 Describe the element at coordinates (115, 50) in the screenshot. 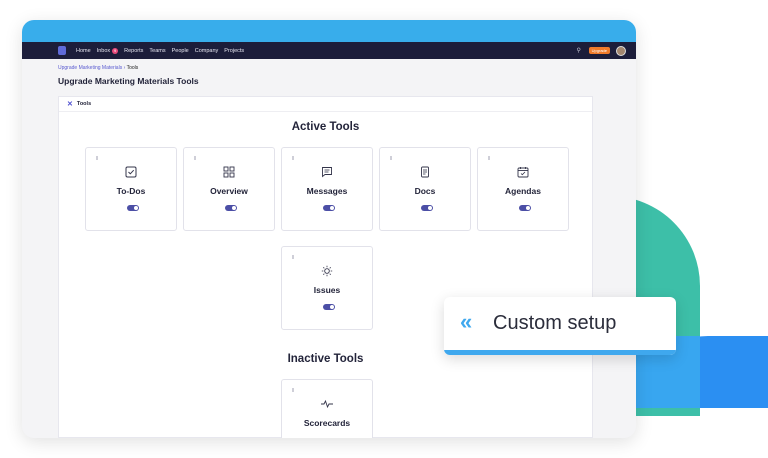

I see `inbox-count-badge: 9` at that location.